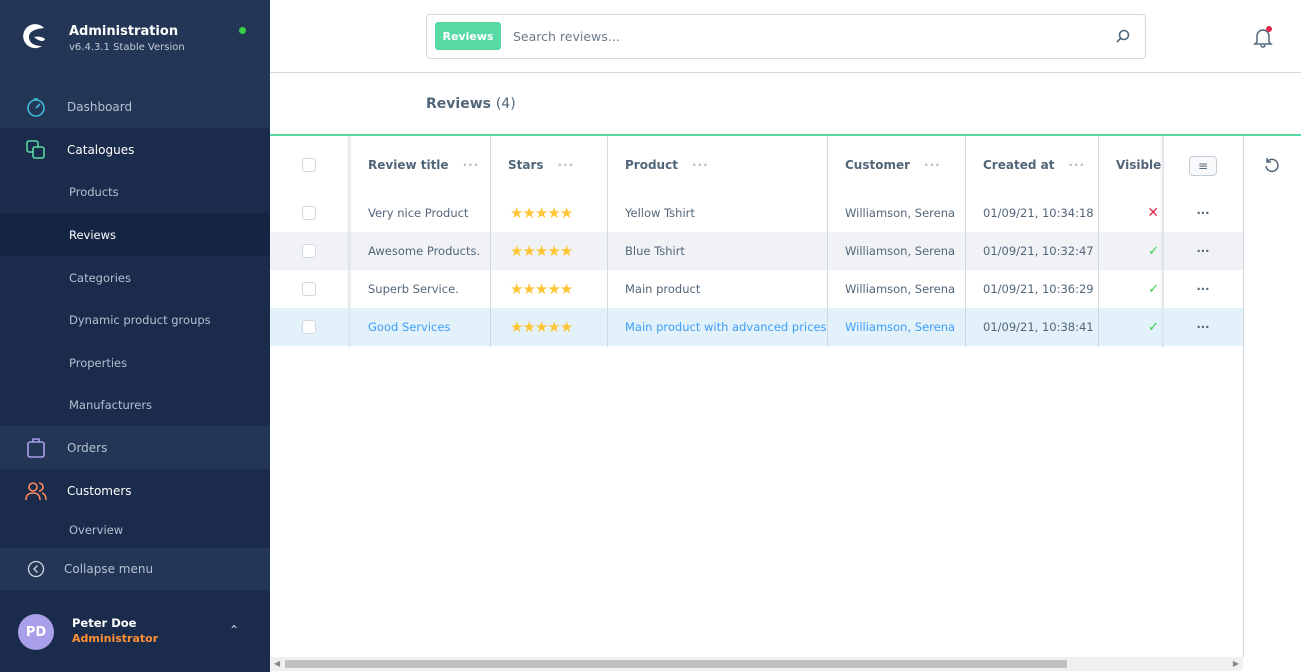 The height and width of the screenshot is (672, 1301). I want to click on sidebar-item-label: Categories, so click(100, 277).